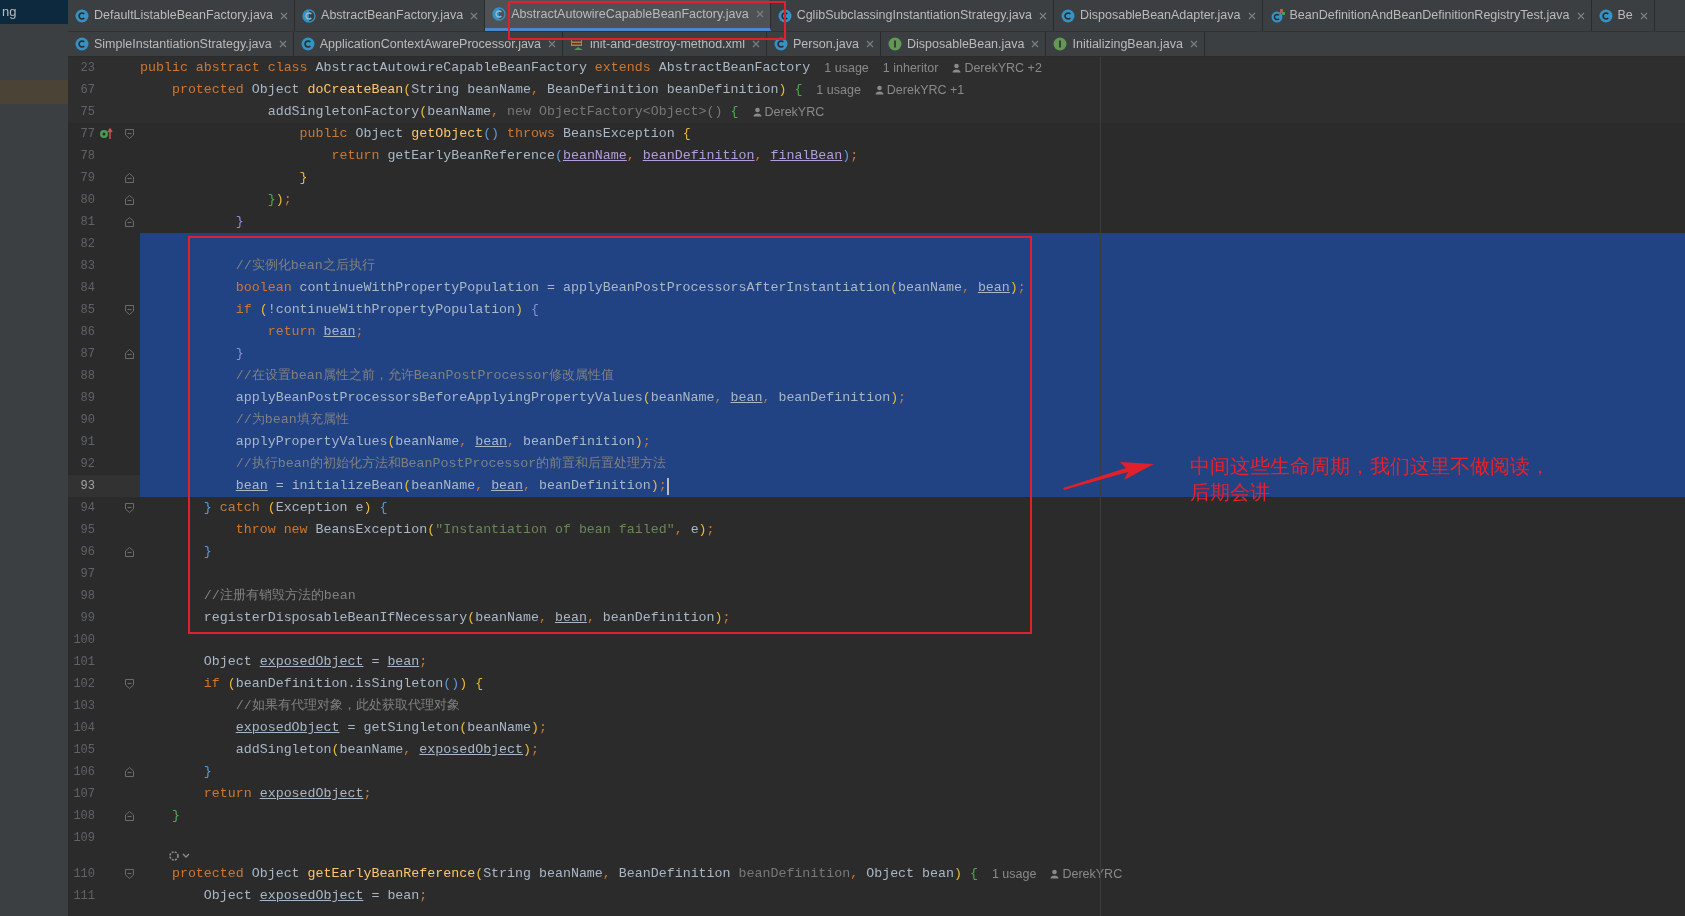 The width and height of the screenshot is (1685, 916). What do you see at coordinates (665, 44) in the screenshot?
I see `editor-tab: init-and-destroy-method.xml` at bounding box center [665, 44].